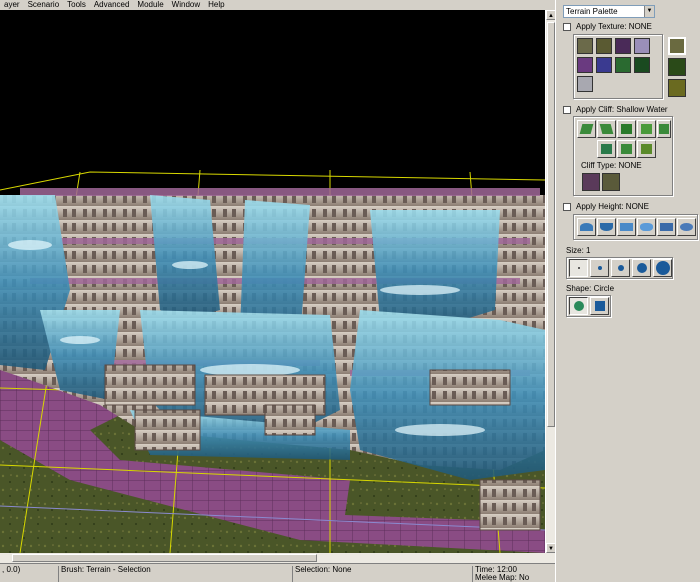  Describe the element at coordinates (622, 109) in the screenshot. I see `apply-cliff-label: Apply Cliff: Shallow Water` at that location.